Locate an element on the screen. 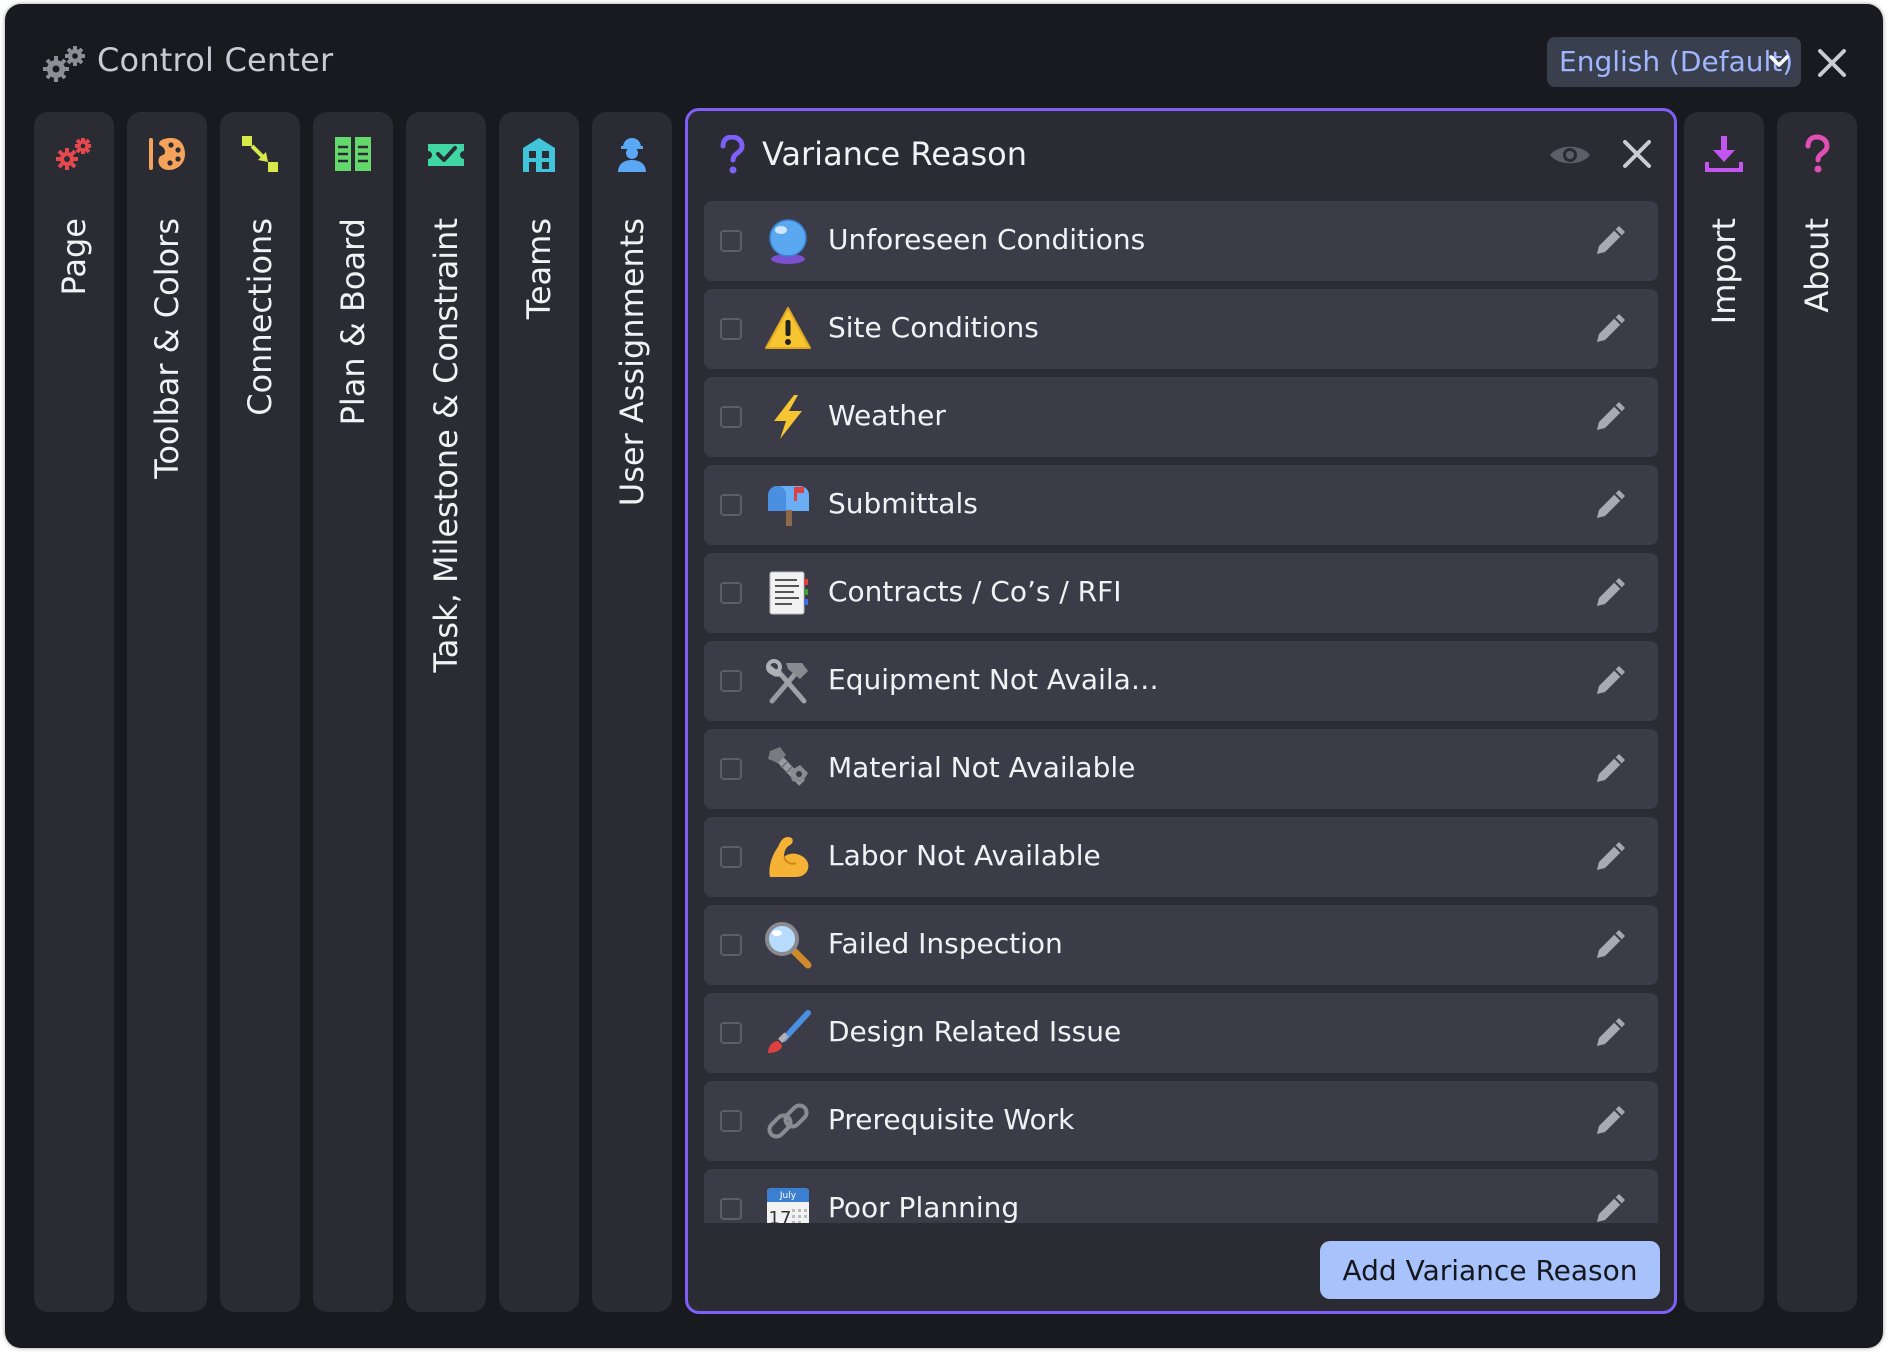 The width and height of the screenshot is (1888, 1352). tab-toolbar-colors: Toolbar & Colors is located at coordinates (167, 712).